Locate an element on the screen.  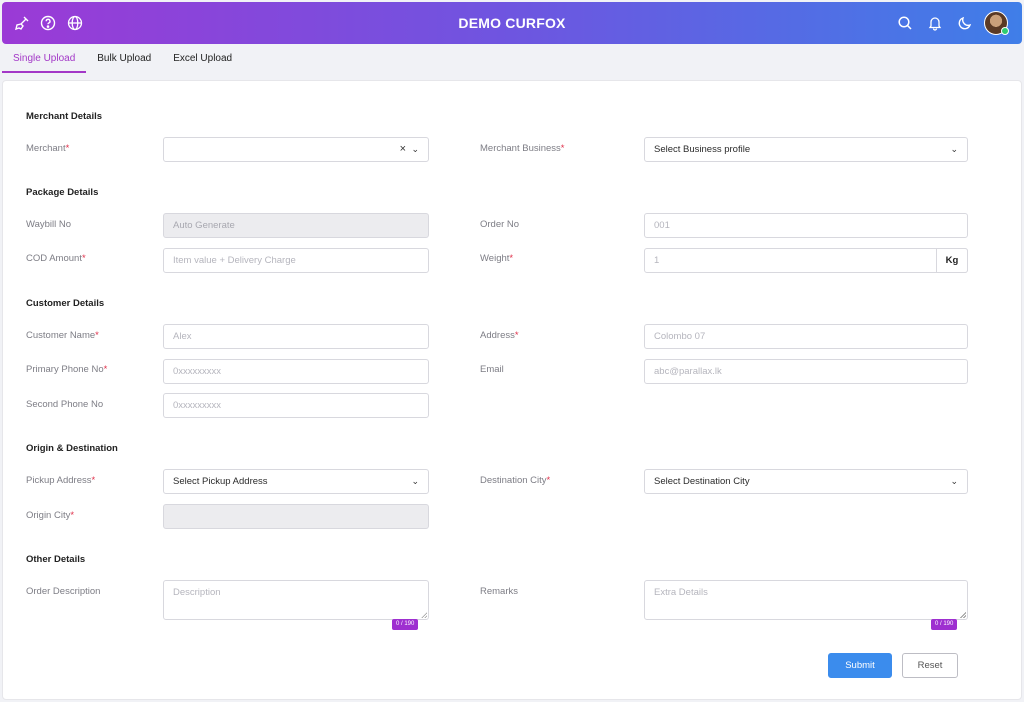
waybill-field: Auto Generate is located at coordinates (296, 225).